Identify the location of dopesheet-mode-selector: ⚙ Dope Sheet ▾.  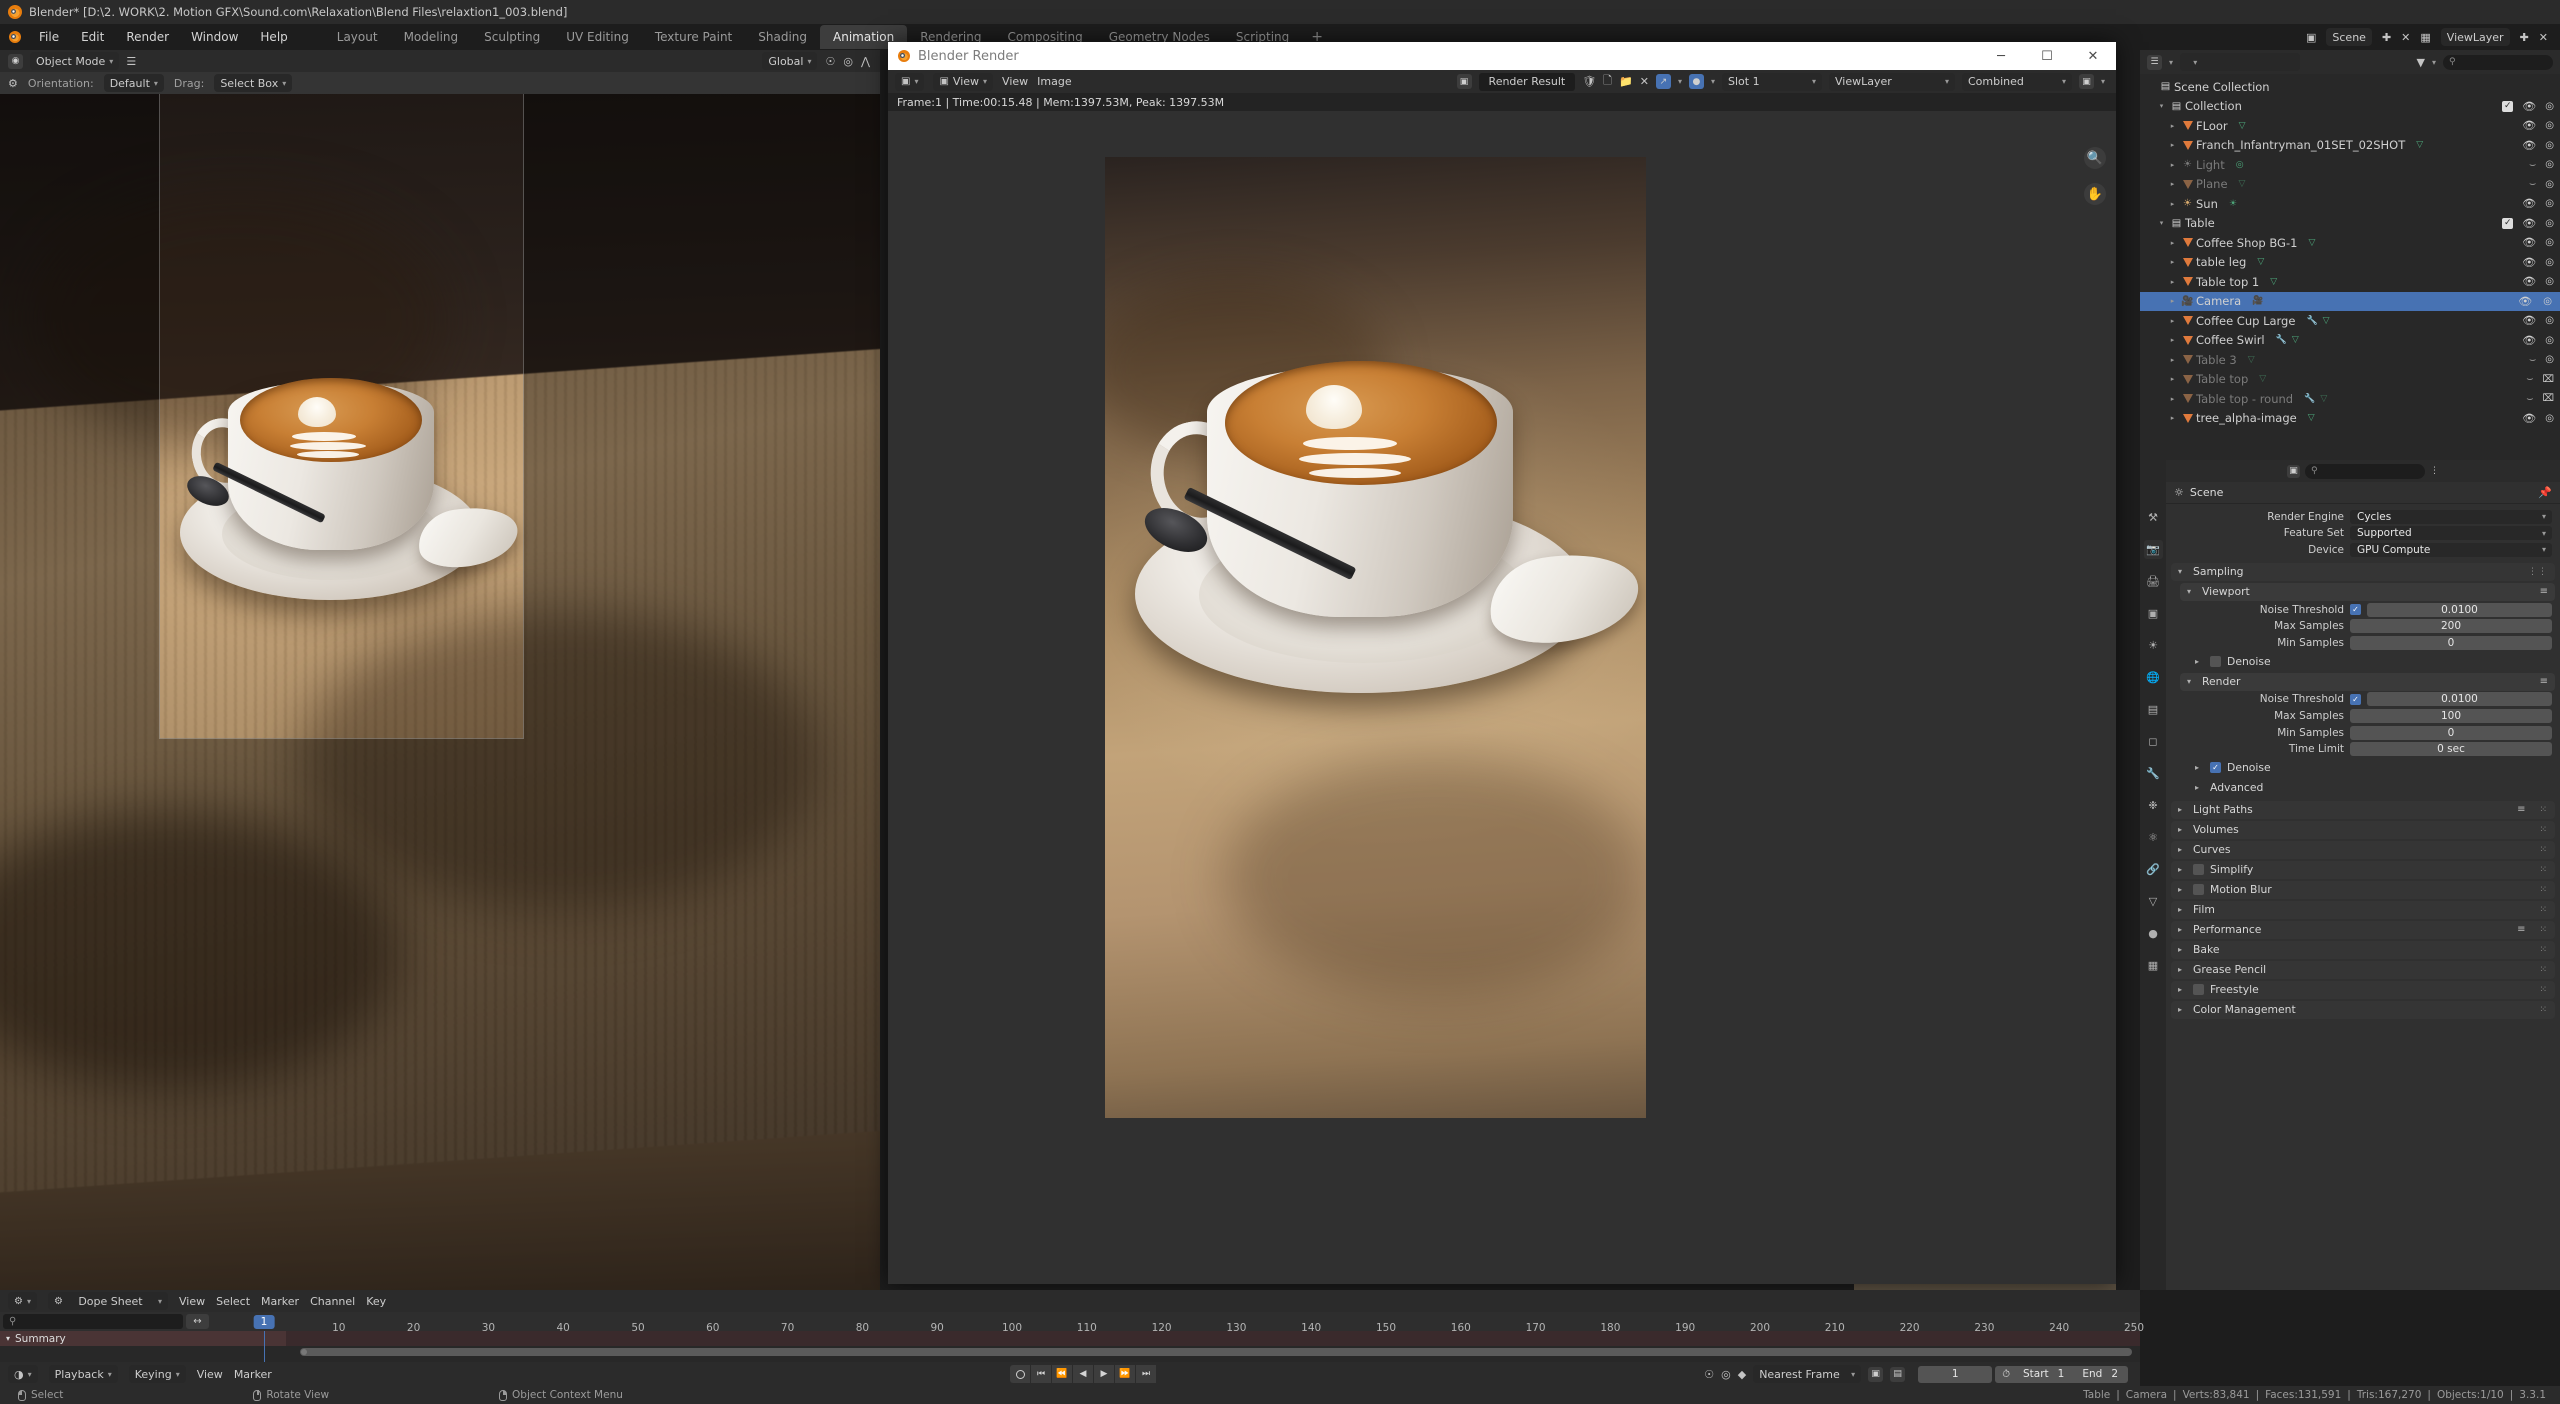
(107, 1301).